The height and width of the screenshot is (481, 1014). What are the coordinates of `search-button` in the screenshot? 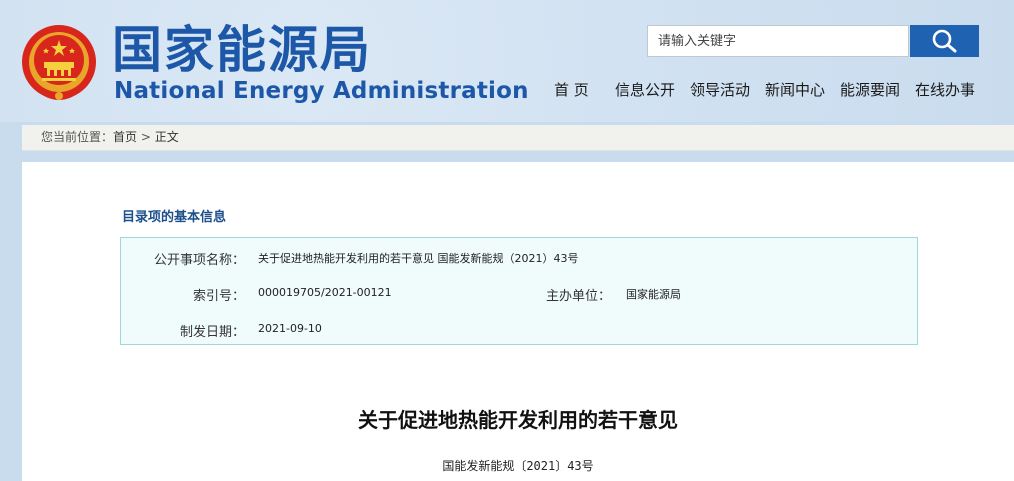 It's located at (944, 41).